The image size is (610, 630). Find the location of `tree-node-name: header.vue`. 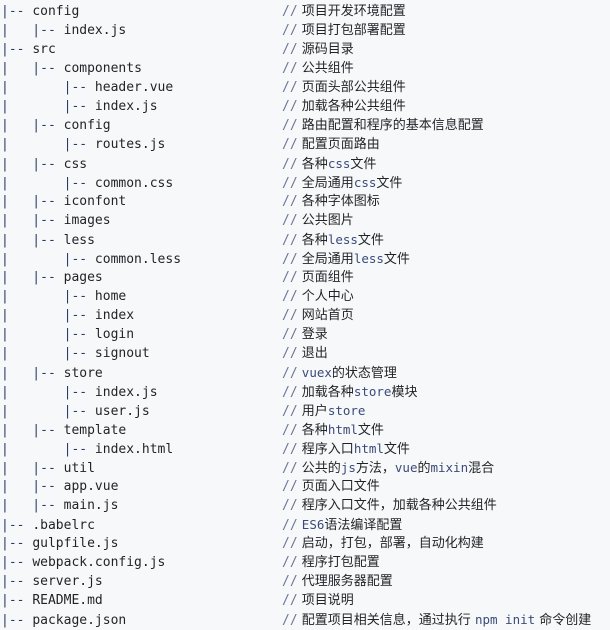

tree-node-name: header.vue is located at coordinates (134, 87).